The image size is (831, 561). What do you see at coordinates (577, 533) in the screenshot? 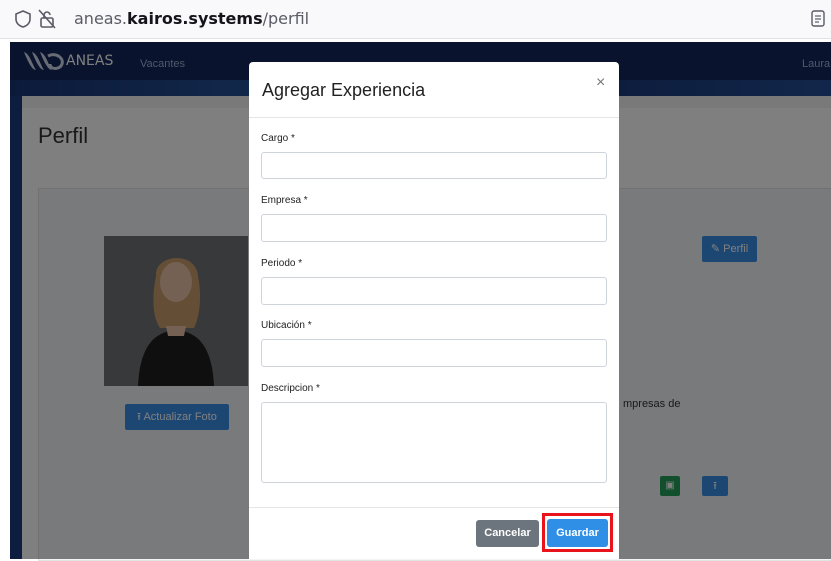
I see `save-button: Guardar` at bounding box center [577, 533].